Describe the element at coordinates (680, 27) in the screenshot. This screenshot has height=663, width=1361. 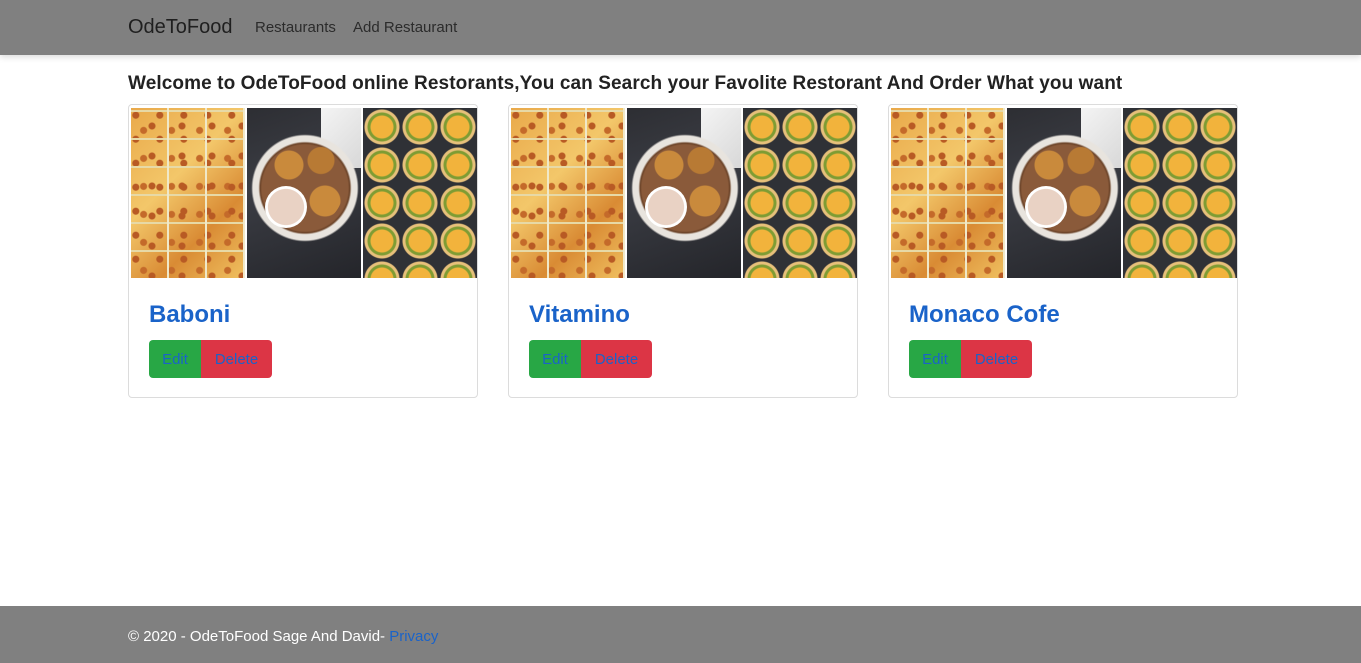
I see `navbar: OdeToFood Restaurants Add Restaurant` at that location.